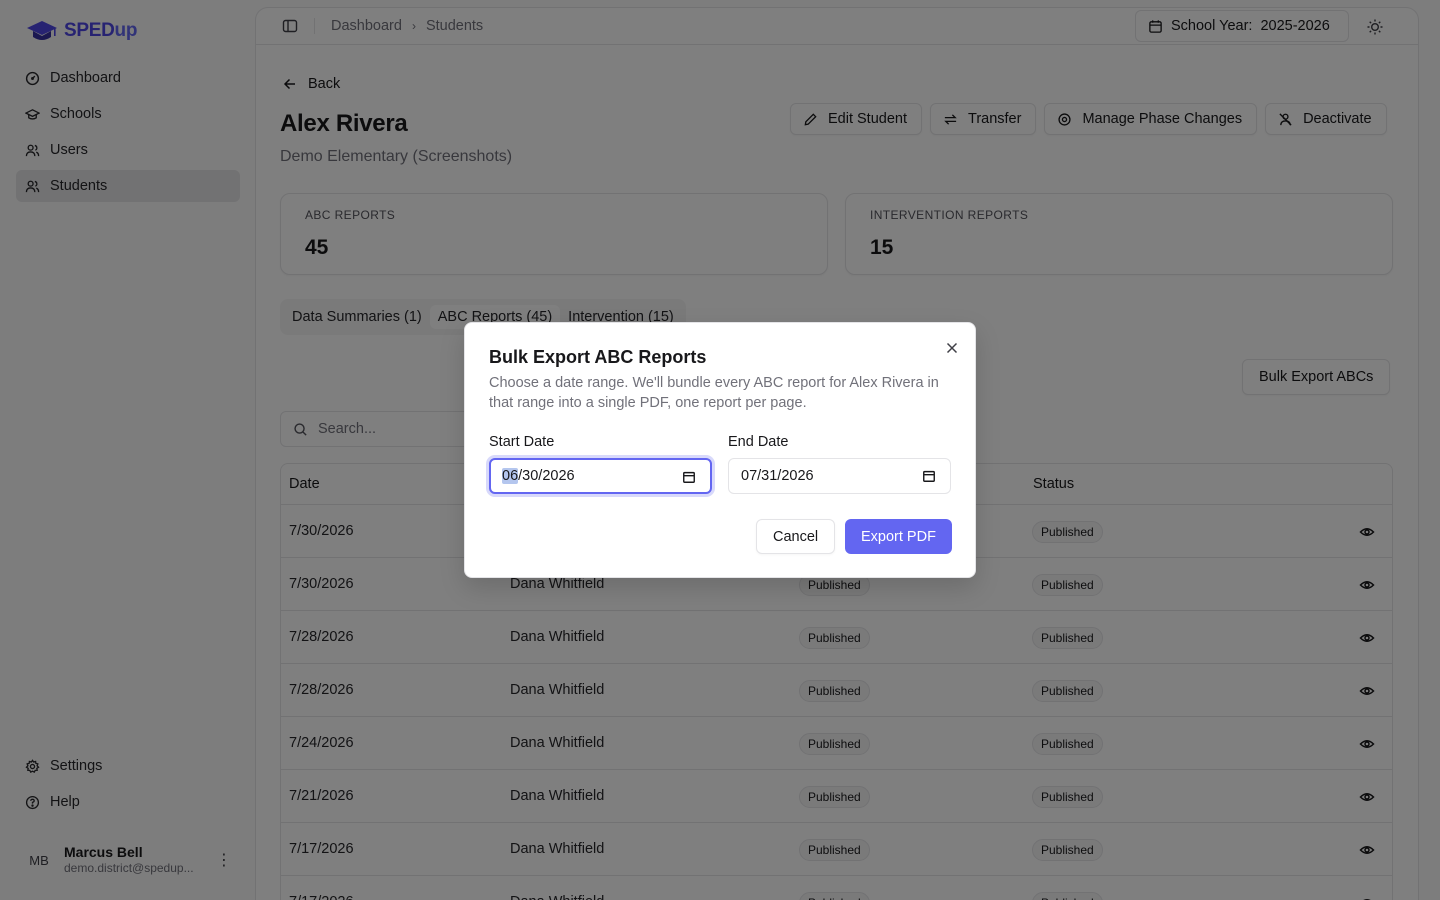 The image size is (1440, 900). Describe the element at coordinates (600, 476) in the screenshot. I see `start-date-input: 06/30/2026` at that location.